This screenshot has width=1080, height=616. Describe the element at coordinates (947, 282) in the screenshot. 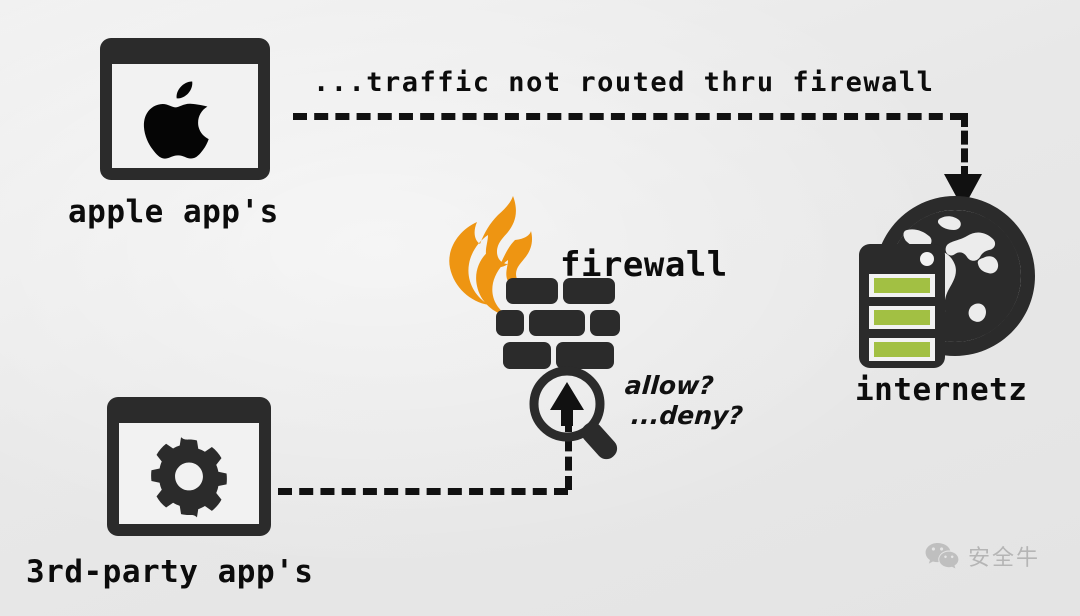

I see `globe-server-icon` at that location.